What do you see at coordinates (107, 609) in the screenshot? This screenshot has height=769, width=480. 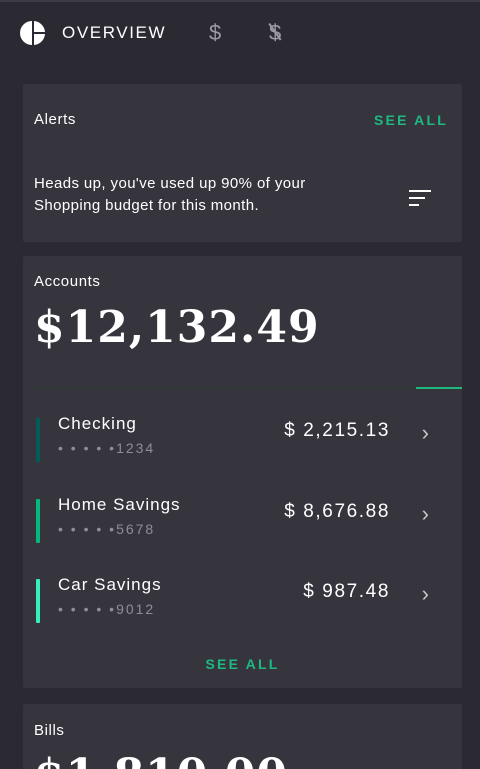 I see `account-number: • • • • •9012` at bounding box center [107, 609].